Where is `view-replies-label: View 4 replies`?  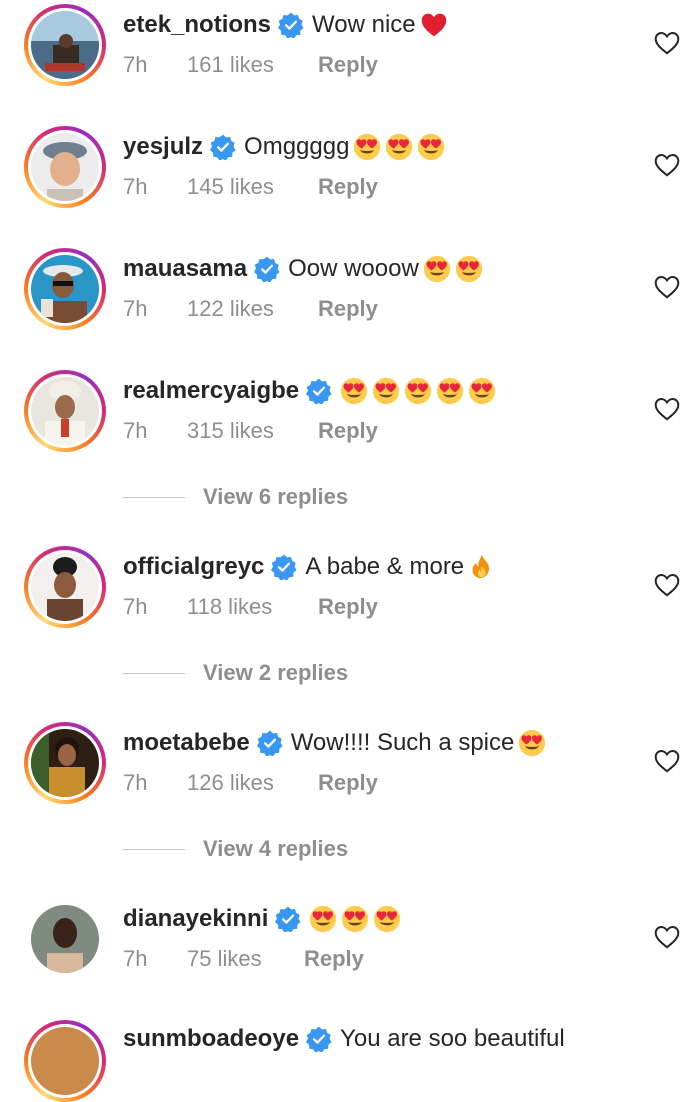
view-replies-label: View 4 replies is located at coordinates (276, 848).